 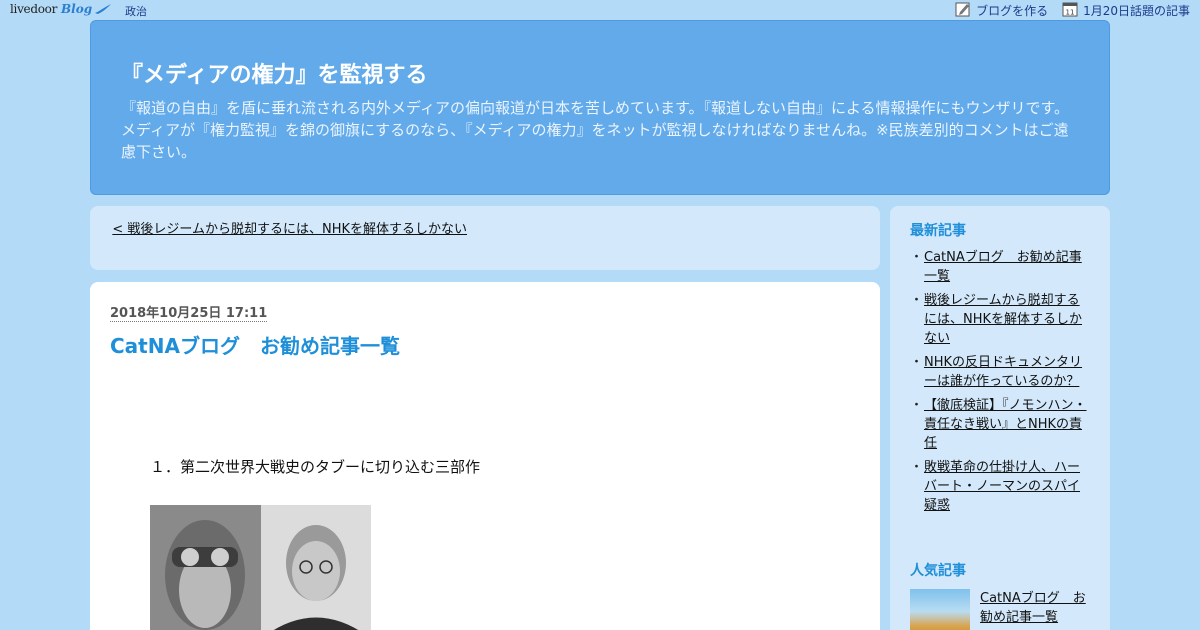 I want to click on latest-article-link: 【徹底検証】『ノモンハン・責任なき戦い』とNHKの責任, so click(x=1007, y=424).